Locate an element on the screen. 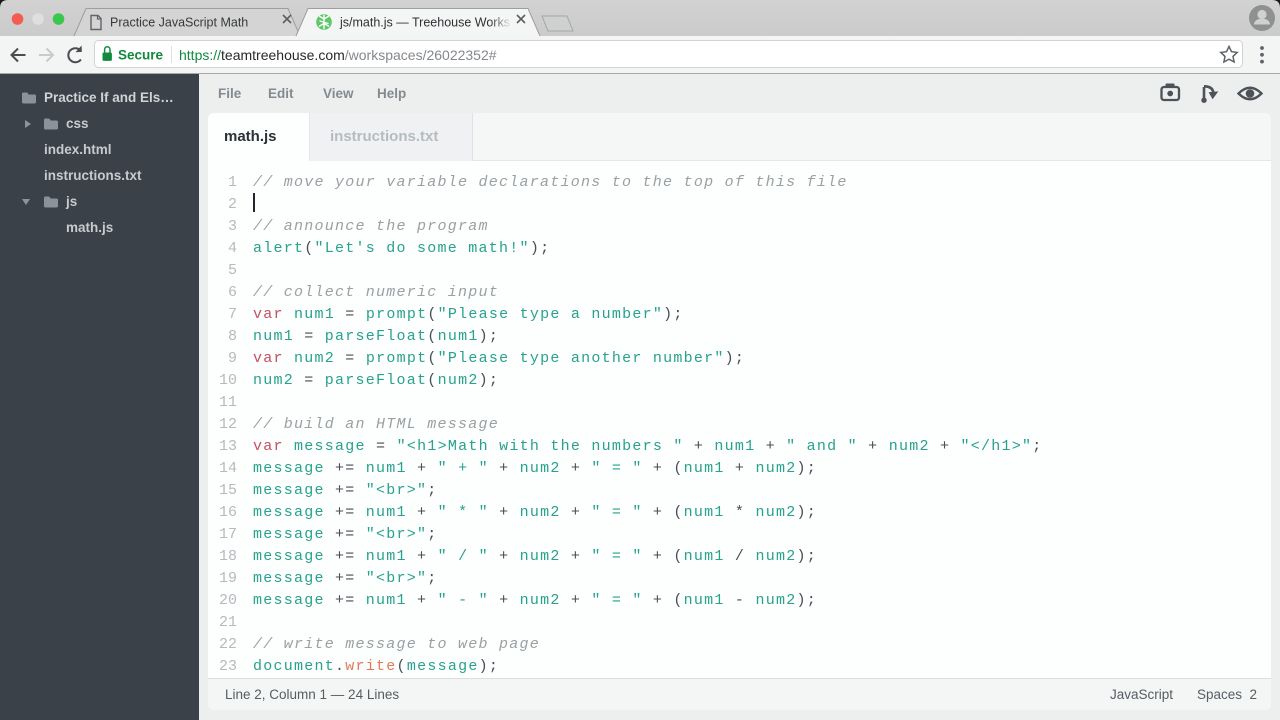 The width and height of the screenshot is (1280, 720). svg-text: Practice JavaScript Math is located at coordinates (179, 23).